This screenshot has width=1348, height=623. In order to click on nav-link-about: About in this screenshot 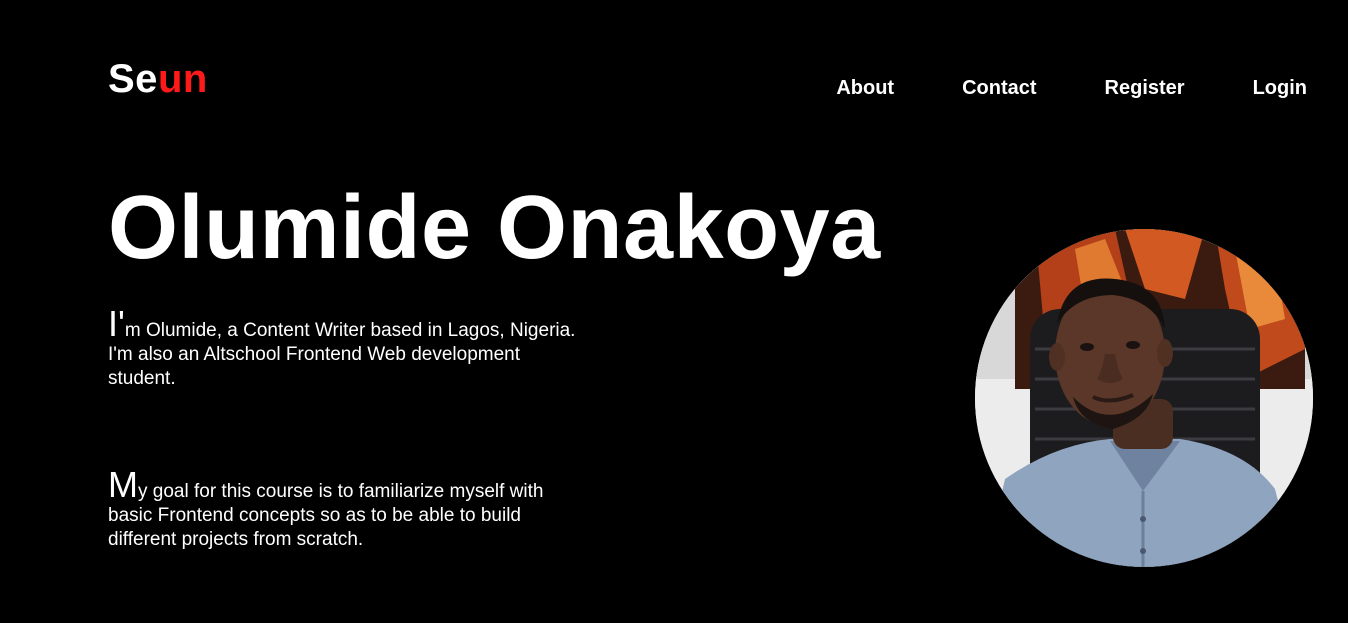, I will do `click(865, 88)`.